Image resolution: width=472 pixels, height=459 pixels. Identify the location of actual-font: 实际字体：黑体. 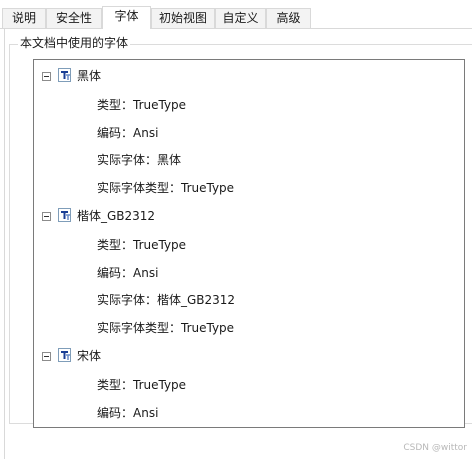
(139, 160).